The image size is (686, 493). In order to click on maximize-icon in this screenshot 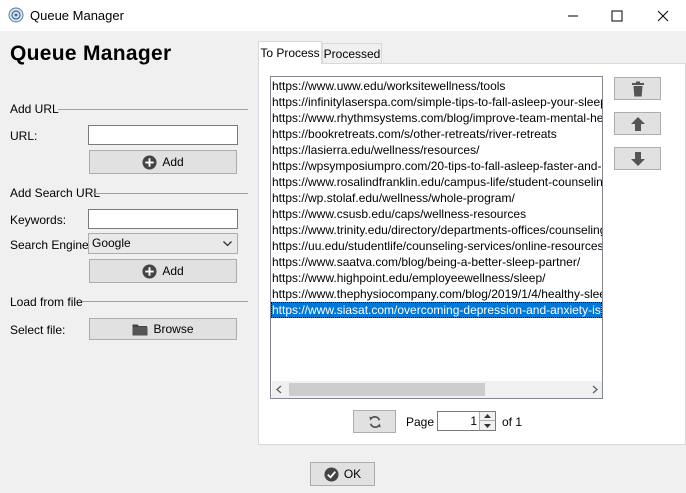, I will do `click(617, 15)`.